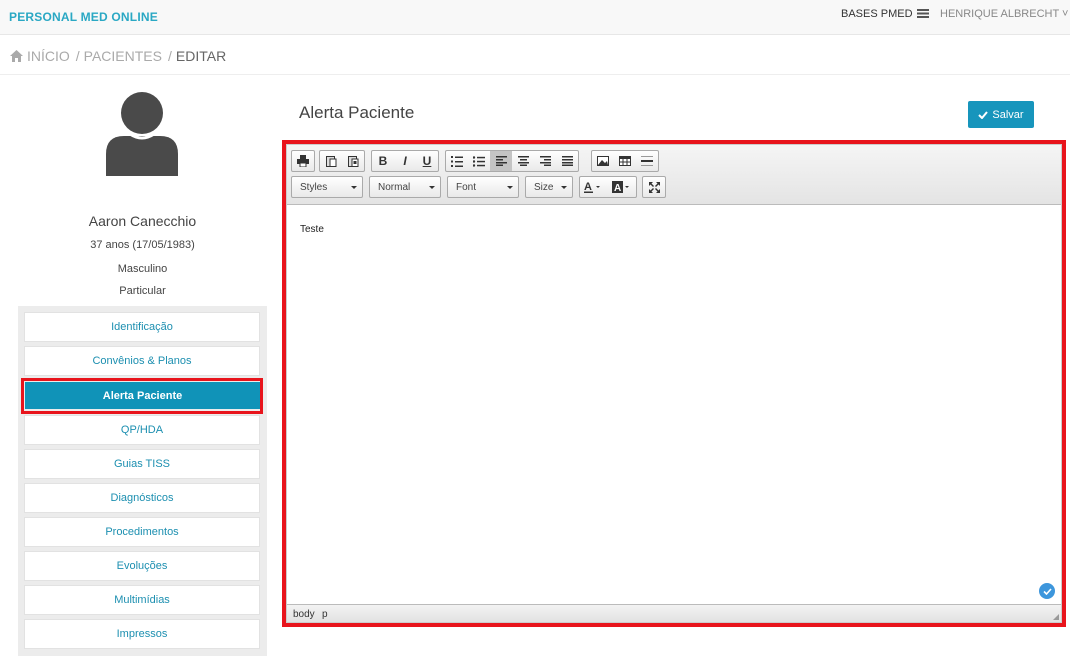  What do you see at coordinates (325, 614) in the screenshot?
I see `path-p: p` at bounding box center [325, 614].